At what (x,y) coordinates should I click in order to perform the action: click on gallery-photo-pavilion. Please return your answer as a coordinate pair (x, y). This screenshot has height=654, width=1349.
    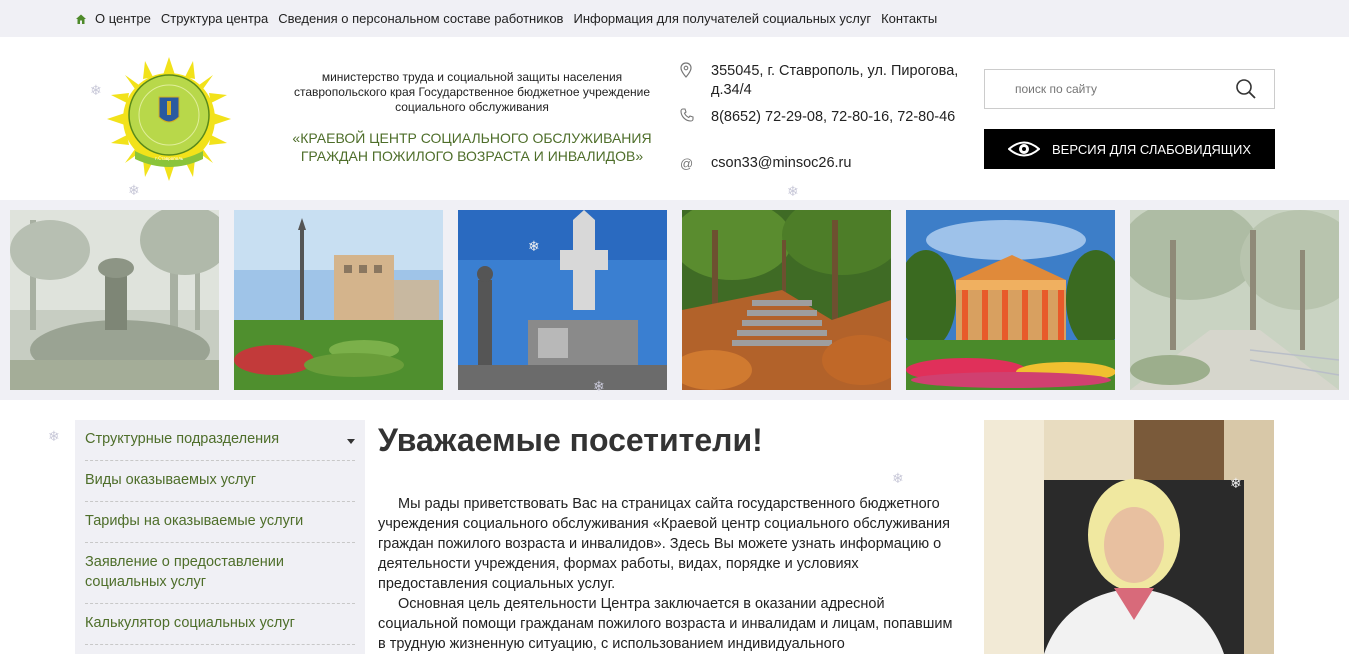
    Looking at the image, I should click on (1010, 300).